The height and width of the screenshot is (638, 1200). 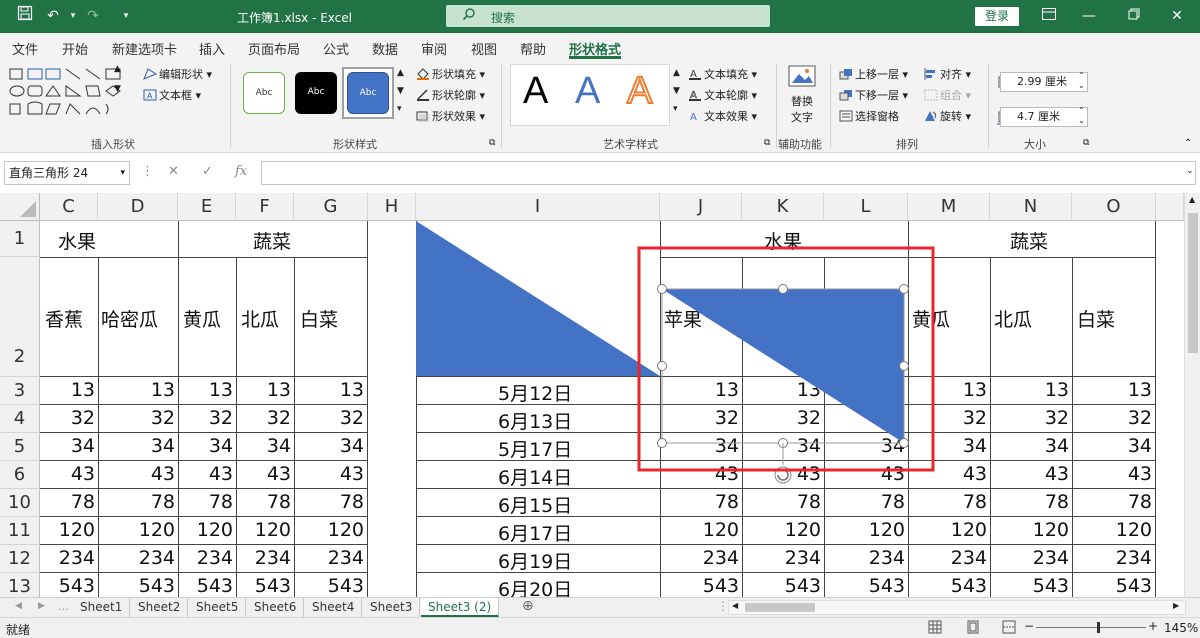 I want to click on tab-home: 开始, so click(x=75, y=48).